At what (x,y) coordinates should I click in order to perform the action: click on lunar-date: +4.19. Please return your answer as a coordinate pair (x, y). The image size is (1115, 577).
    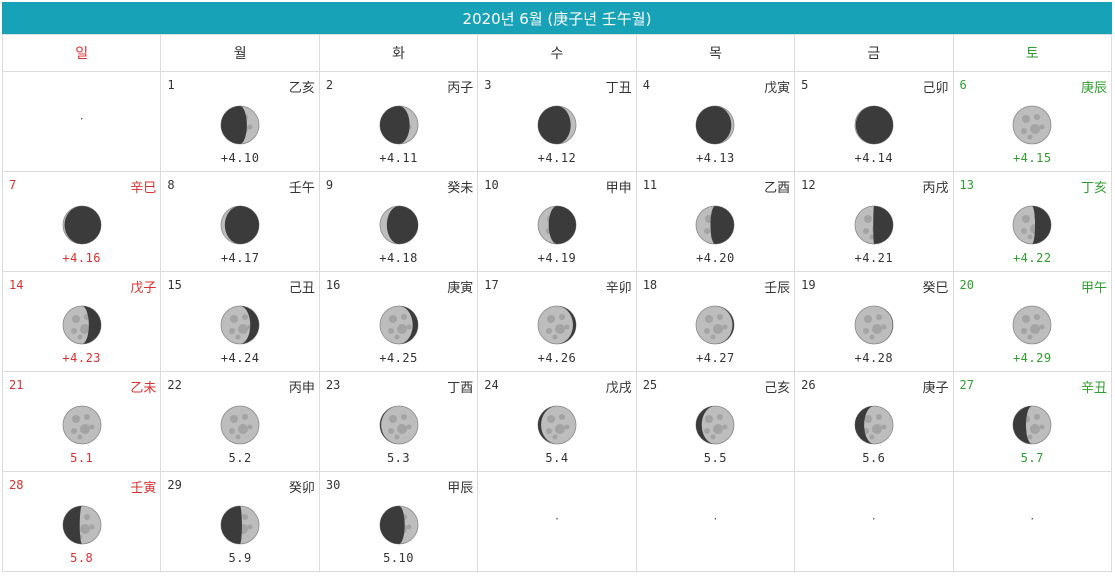
    Looking at the image, I should click on (557, 258).